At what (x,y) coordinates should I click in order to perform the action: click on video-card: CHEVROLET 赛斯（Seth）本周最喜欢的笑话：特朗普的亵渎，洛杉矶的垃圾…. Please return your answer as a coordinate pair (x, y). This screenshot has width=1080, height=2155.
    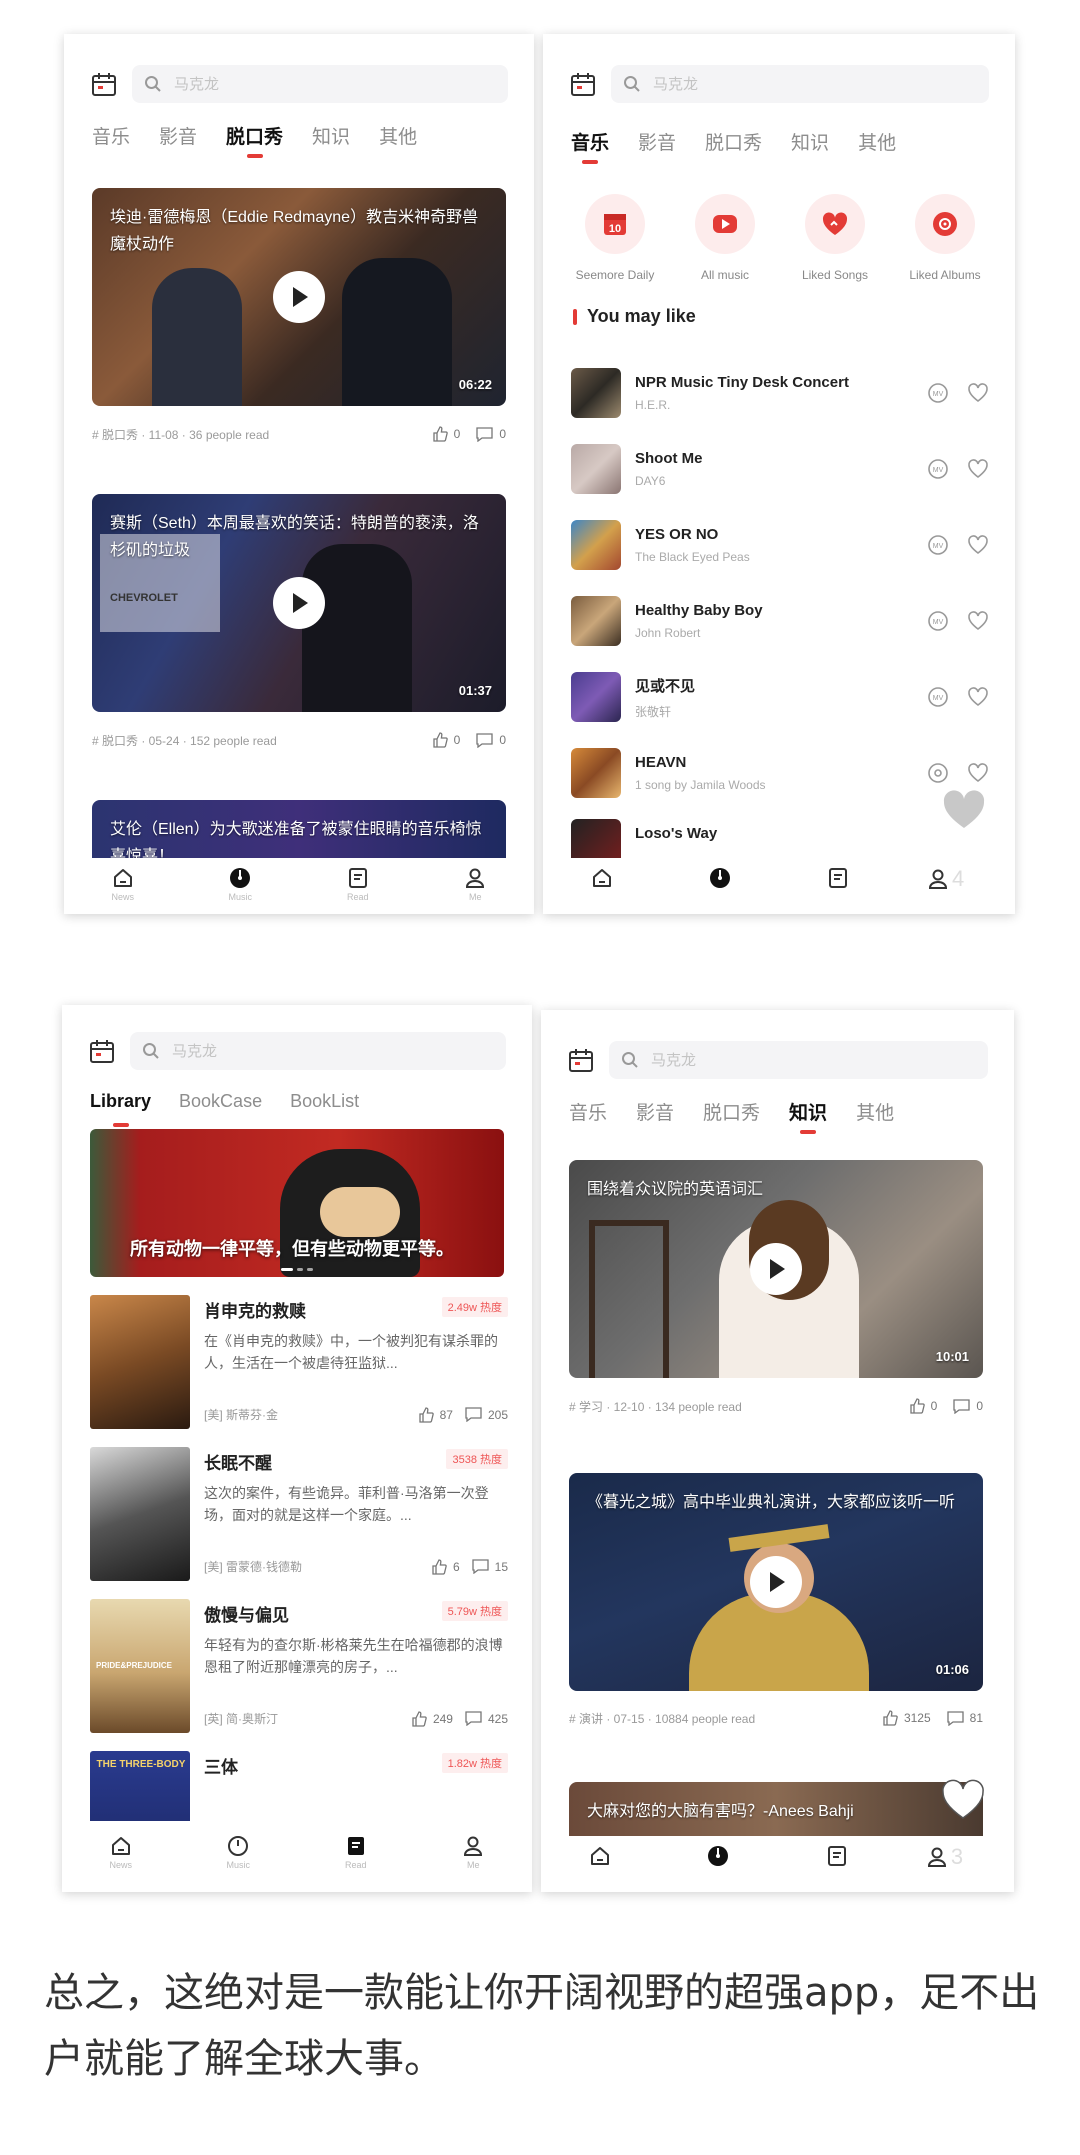
    Looking at the image, I should click on (299, 603).